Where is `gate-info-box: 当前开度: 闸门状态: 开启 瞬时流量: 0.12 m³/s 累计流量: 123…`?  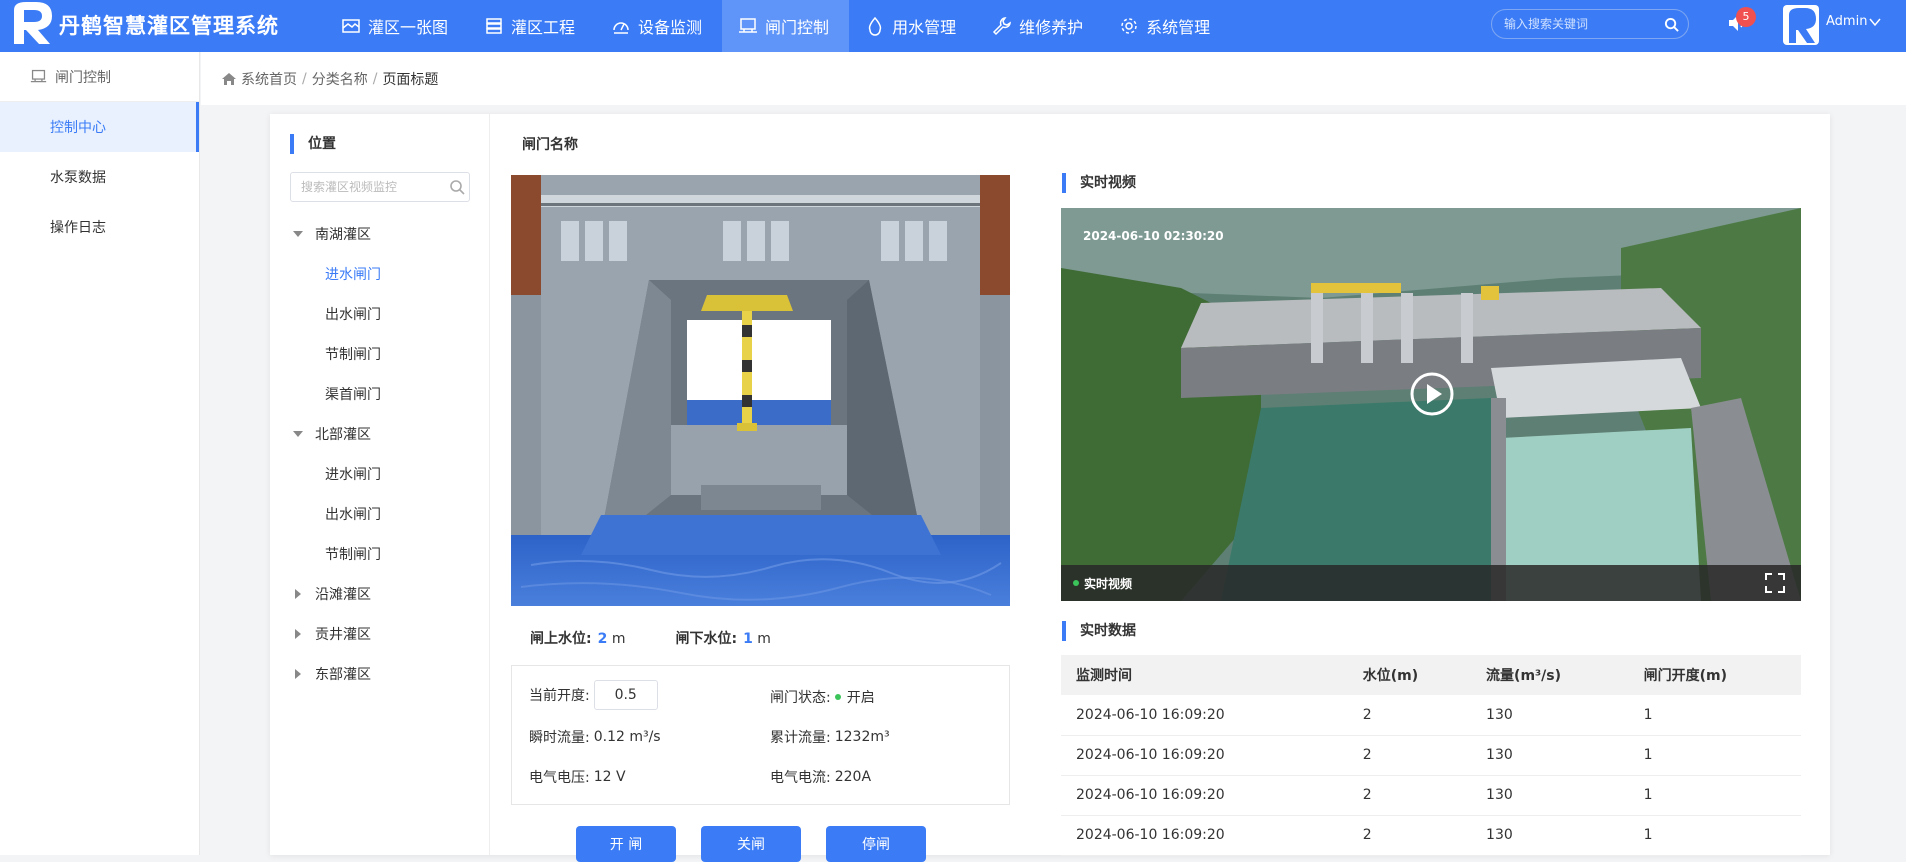
gate-info-box: 当前开度: 闸门状态: 开启 瞬时流量: 0.12 m³/s 累计流量: 123… is located at coordinates (760, 735).